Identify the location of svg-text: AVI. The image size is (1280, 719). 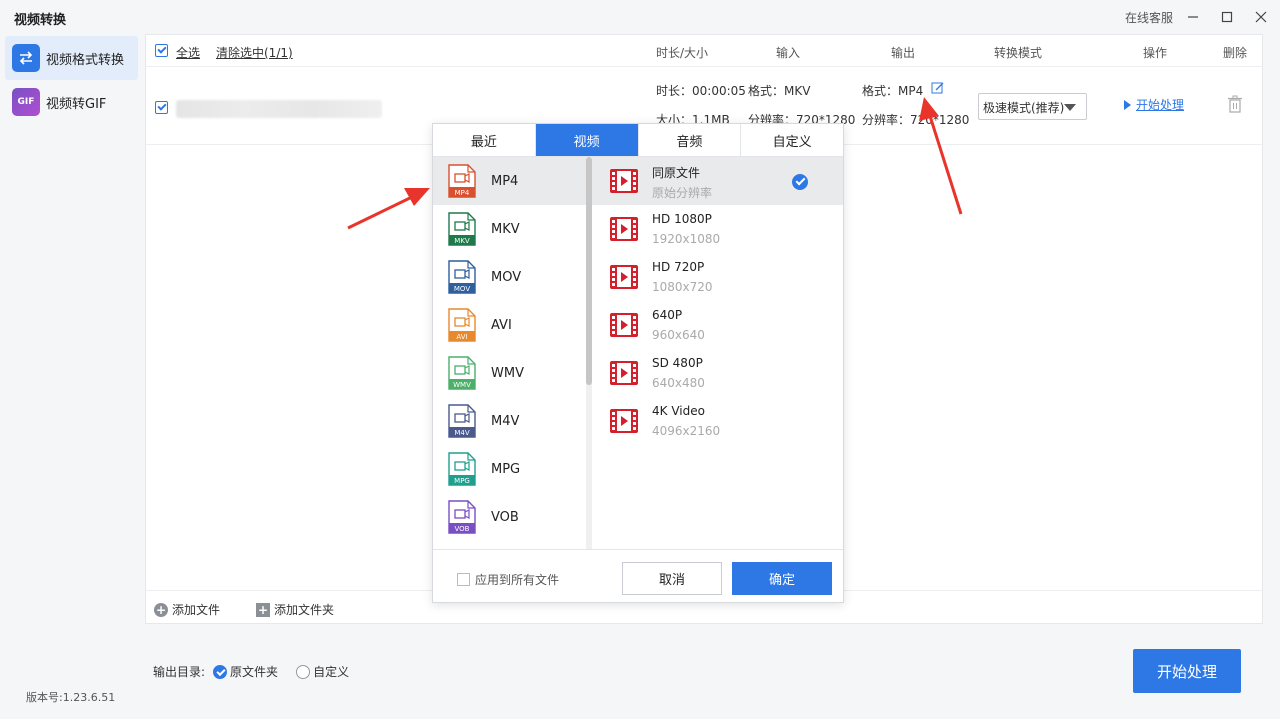
(461, 337).